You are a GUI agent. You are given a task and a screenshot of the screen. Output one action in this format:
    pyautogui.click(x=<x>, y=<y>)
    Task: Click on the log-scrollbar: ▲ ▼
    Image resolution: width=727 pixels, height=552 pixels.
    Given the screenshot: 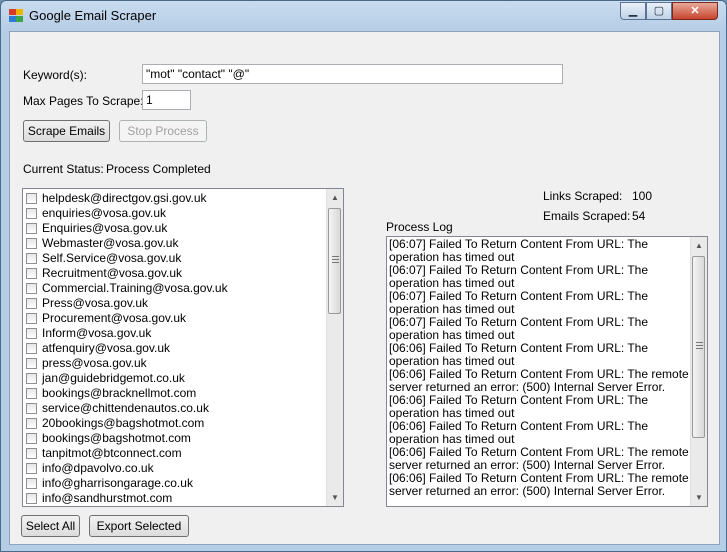 What is the action you would take?
    pyautogui.click(x=698, y=371)
    